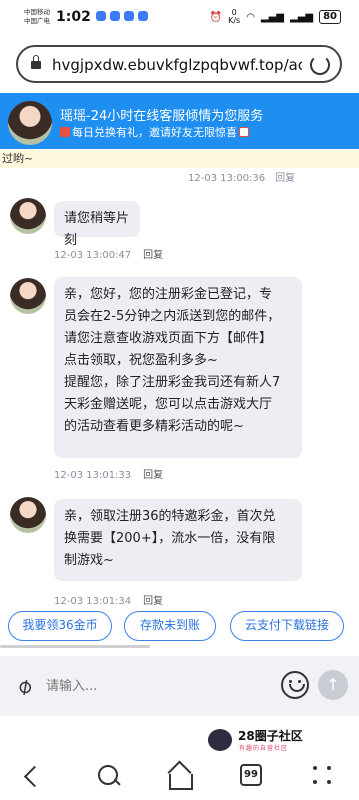  What do you see at coordinates (172, 316) in the screenshot?
I see `message-line: 员会在2-5分钟之内派送到您的邮件，` at bounding box center [172, 316].